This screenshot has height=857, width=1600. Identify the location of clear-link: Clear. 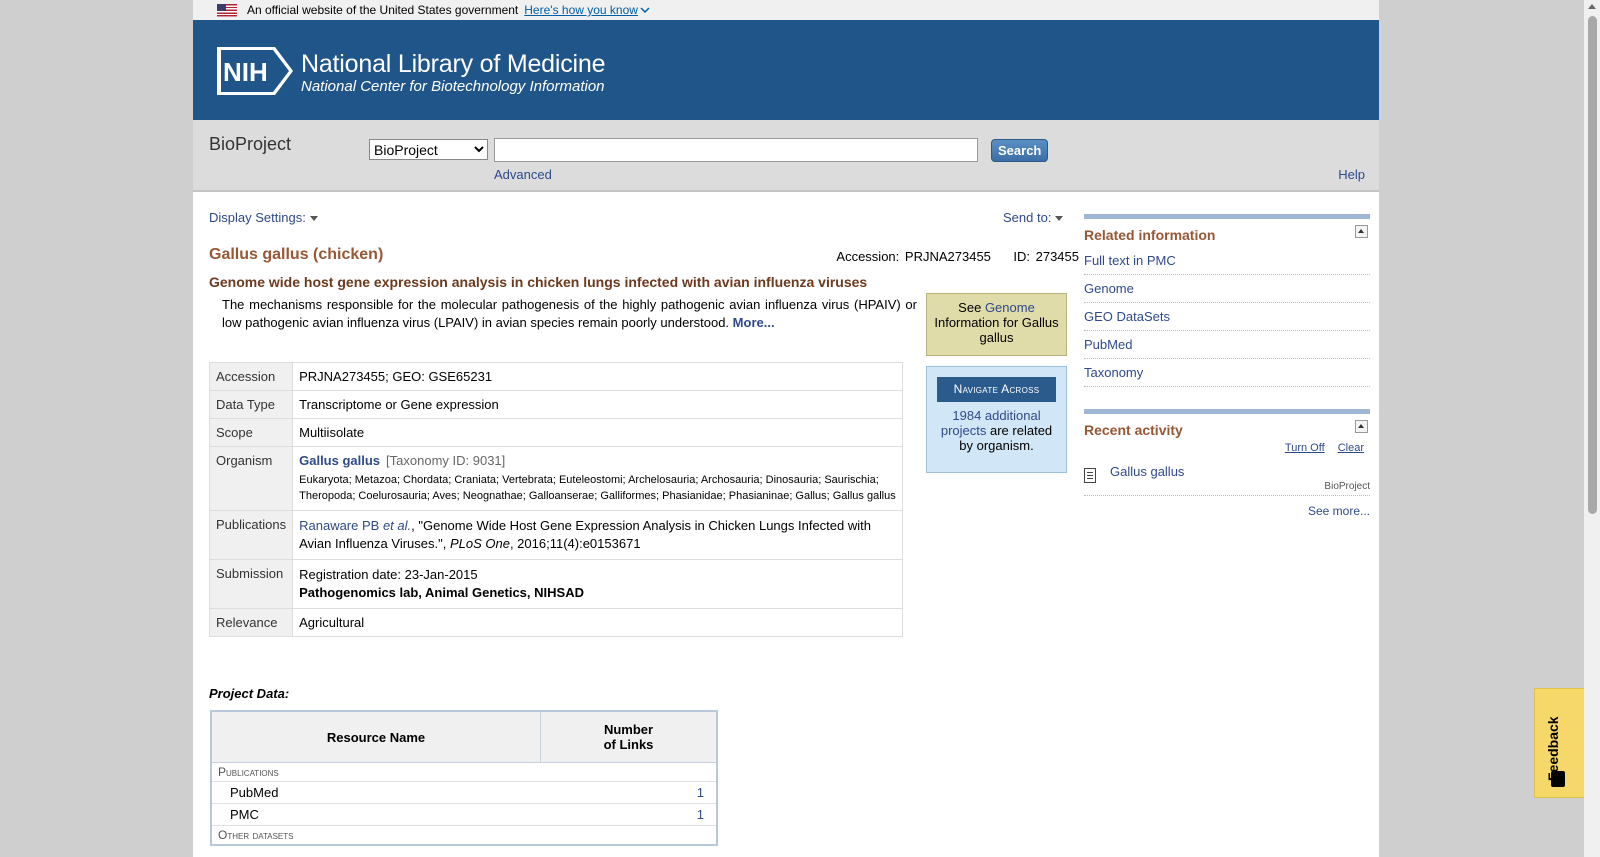
(1351, 448).